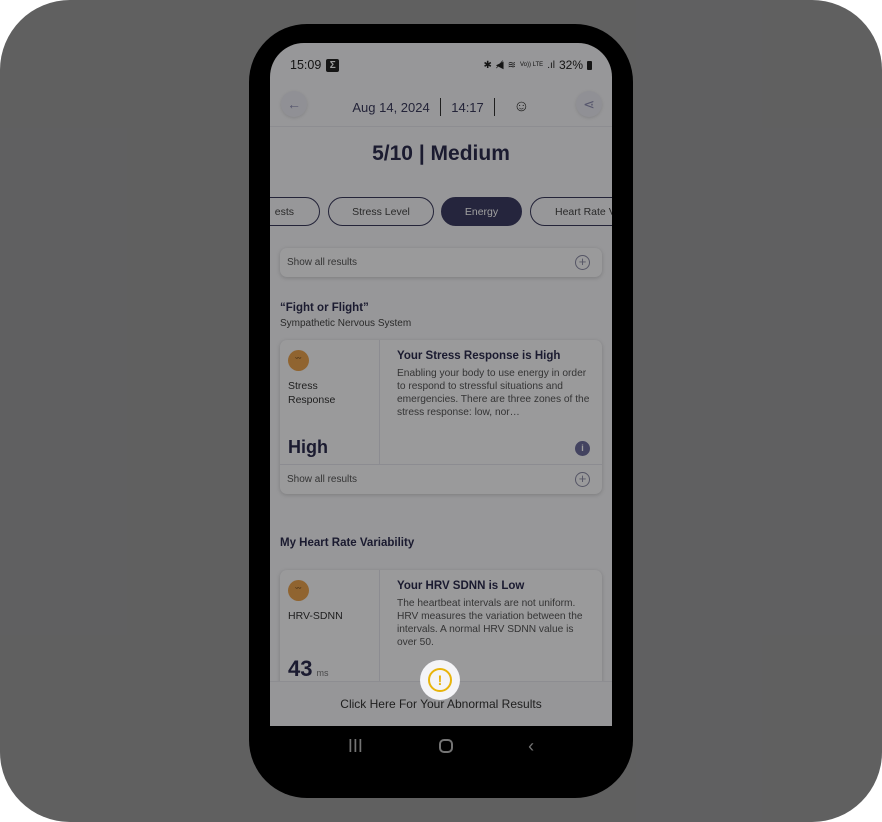  Describe the element at coordinates (355, 746) in the screenshot. I see `recents-button: III` at that location.